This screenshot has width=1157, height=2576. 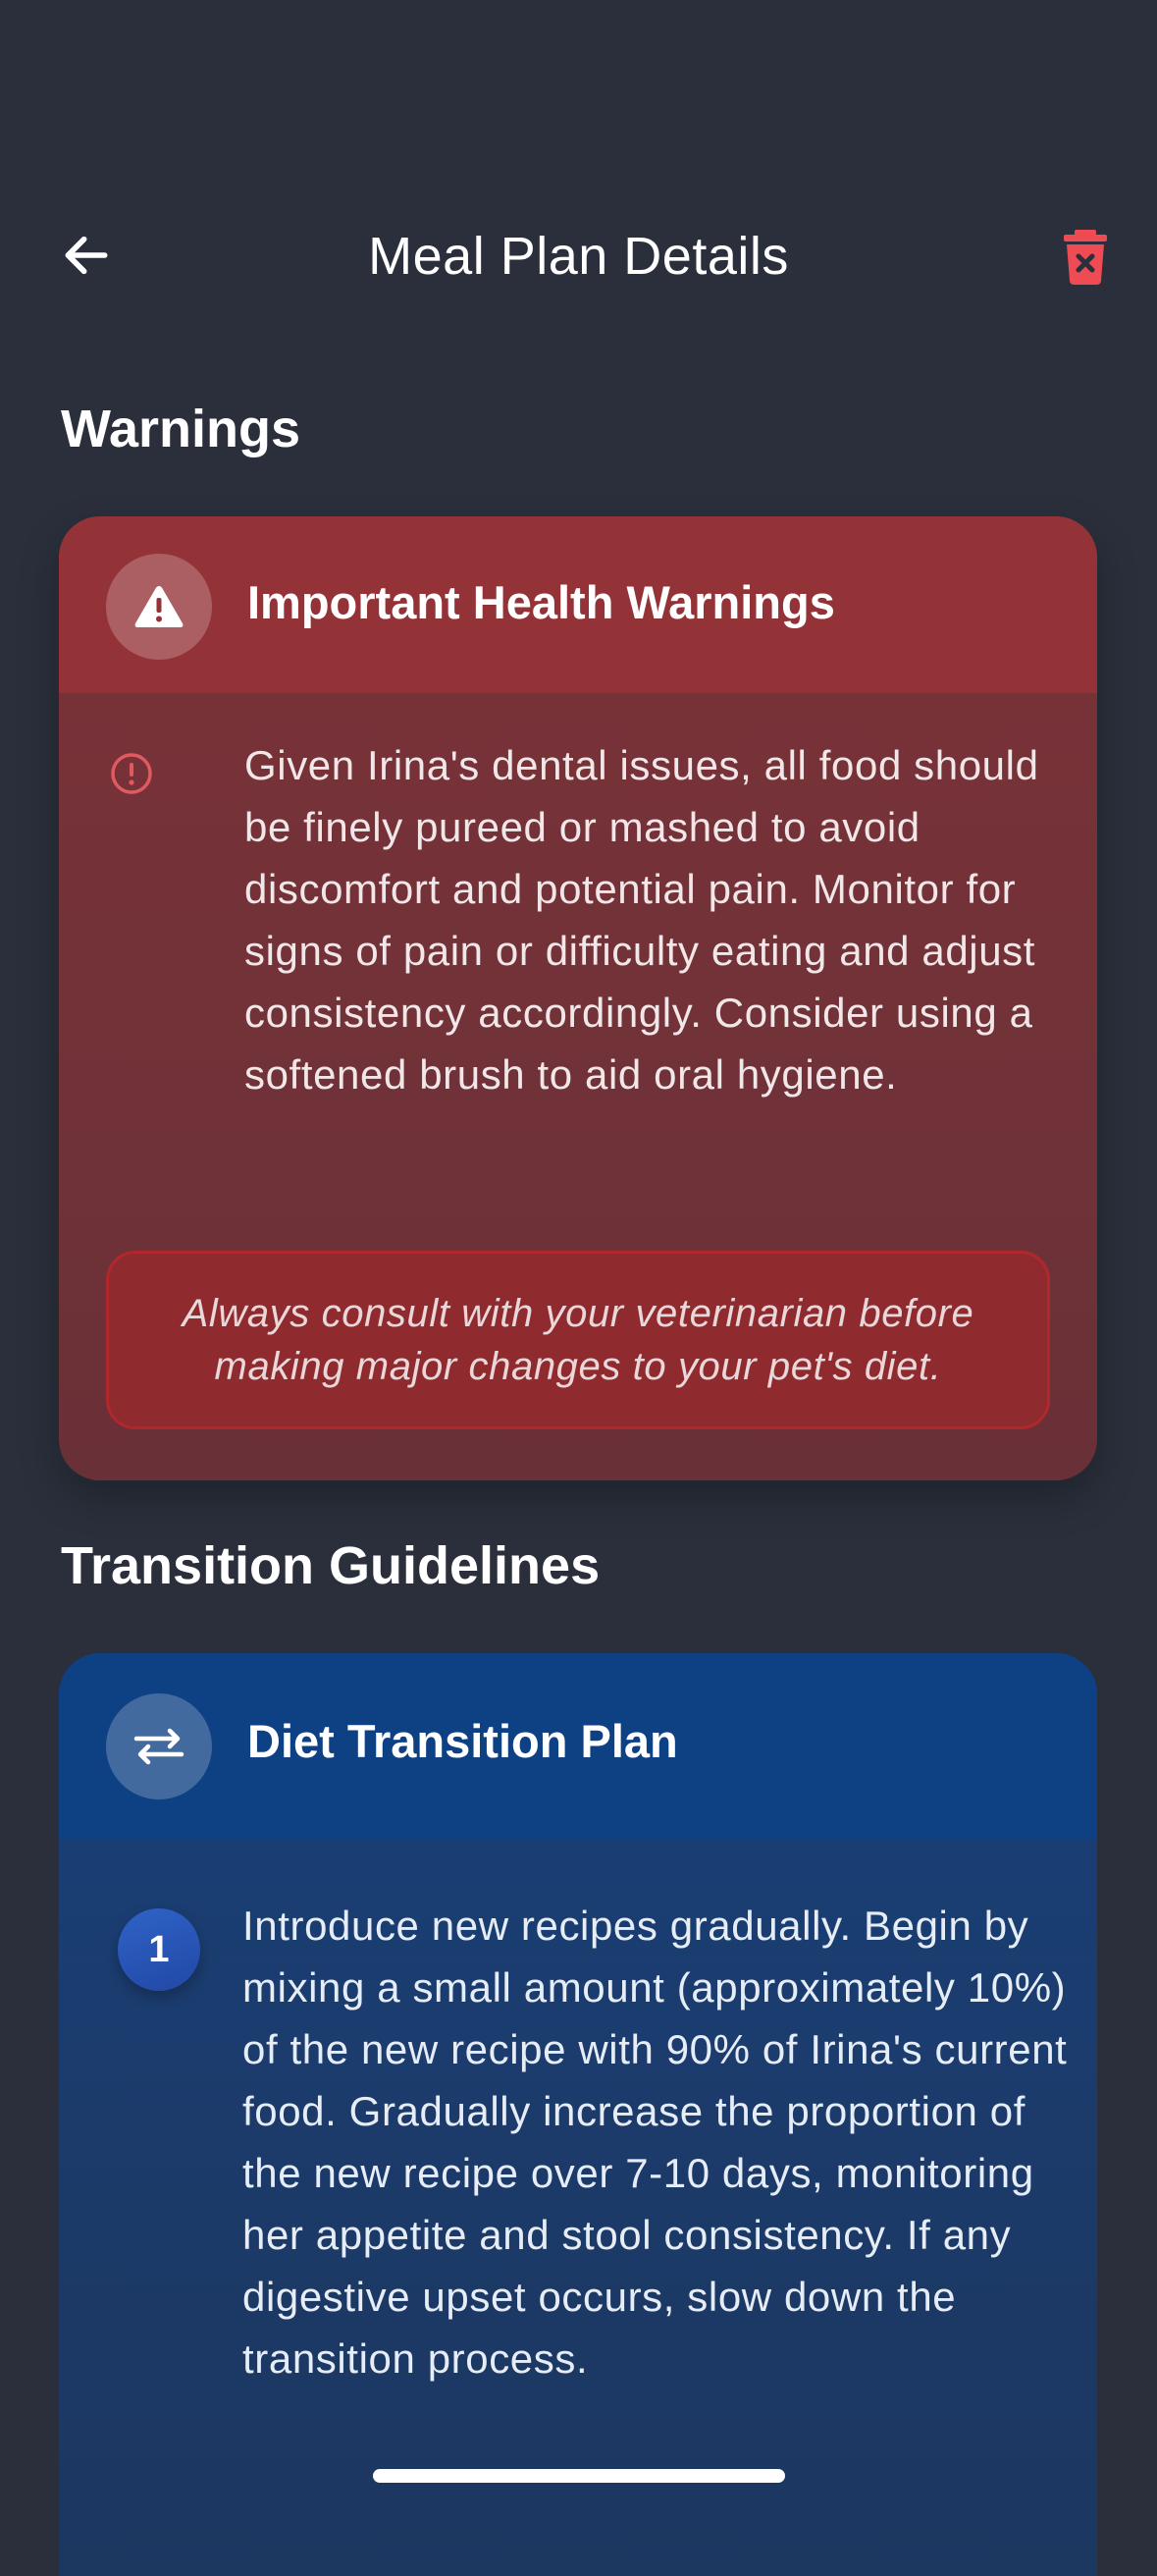 I want to click on alert-circle-icon, so click(x=132, y=773).